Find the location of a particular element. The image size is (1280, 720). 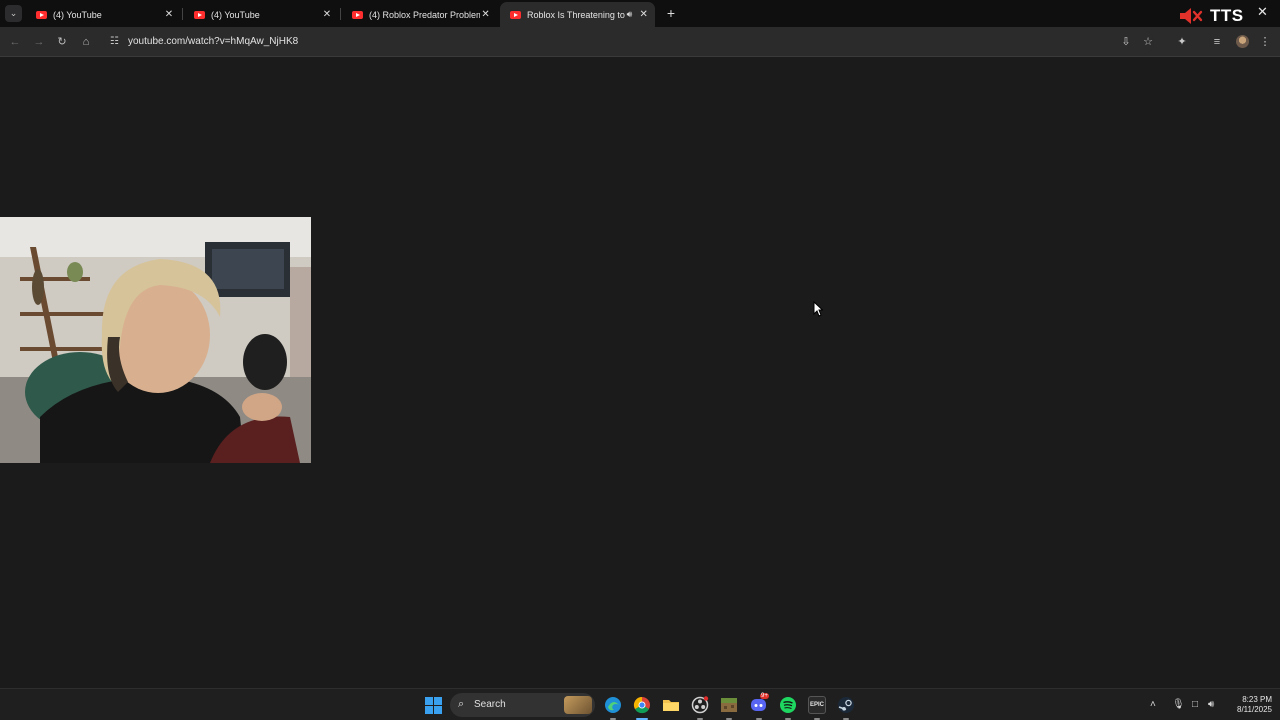

tab-youtube-2: (4) YouTube ✕ is located at coordinates (261, 14).